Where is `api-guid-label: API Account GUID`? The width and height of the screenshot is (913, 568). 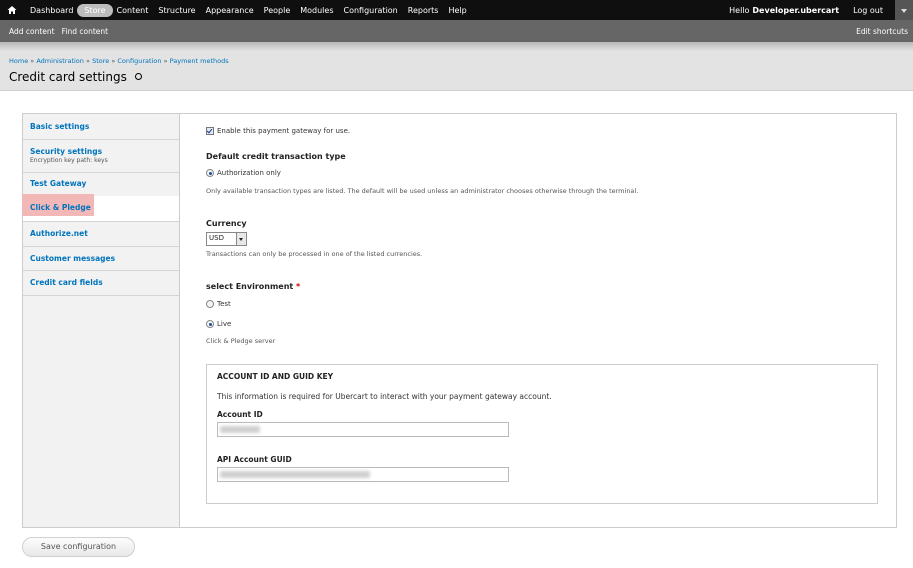 api-guid-label: API Account GUID is located at coordinates (254, 459).